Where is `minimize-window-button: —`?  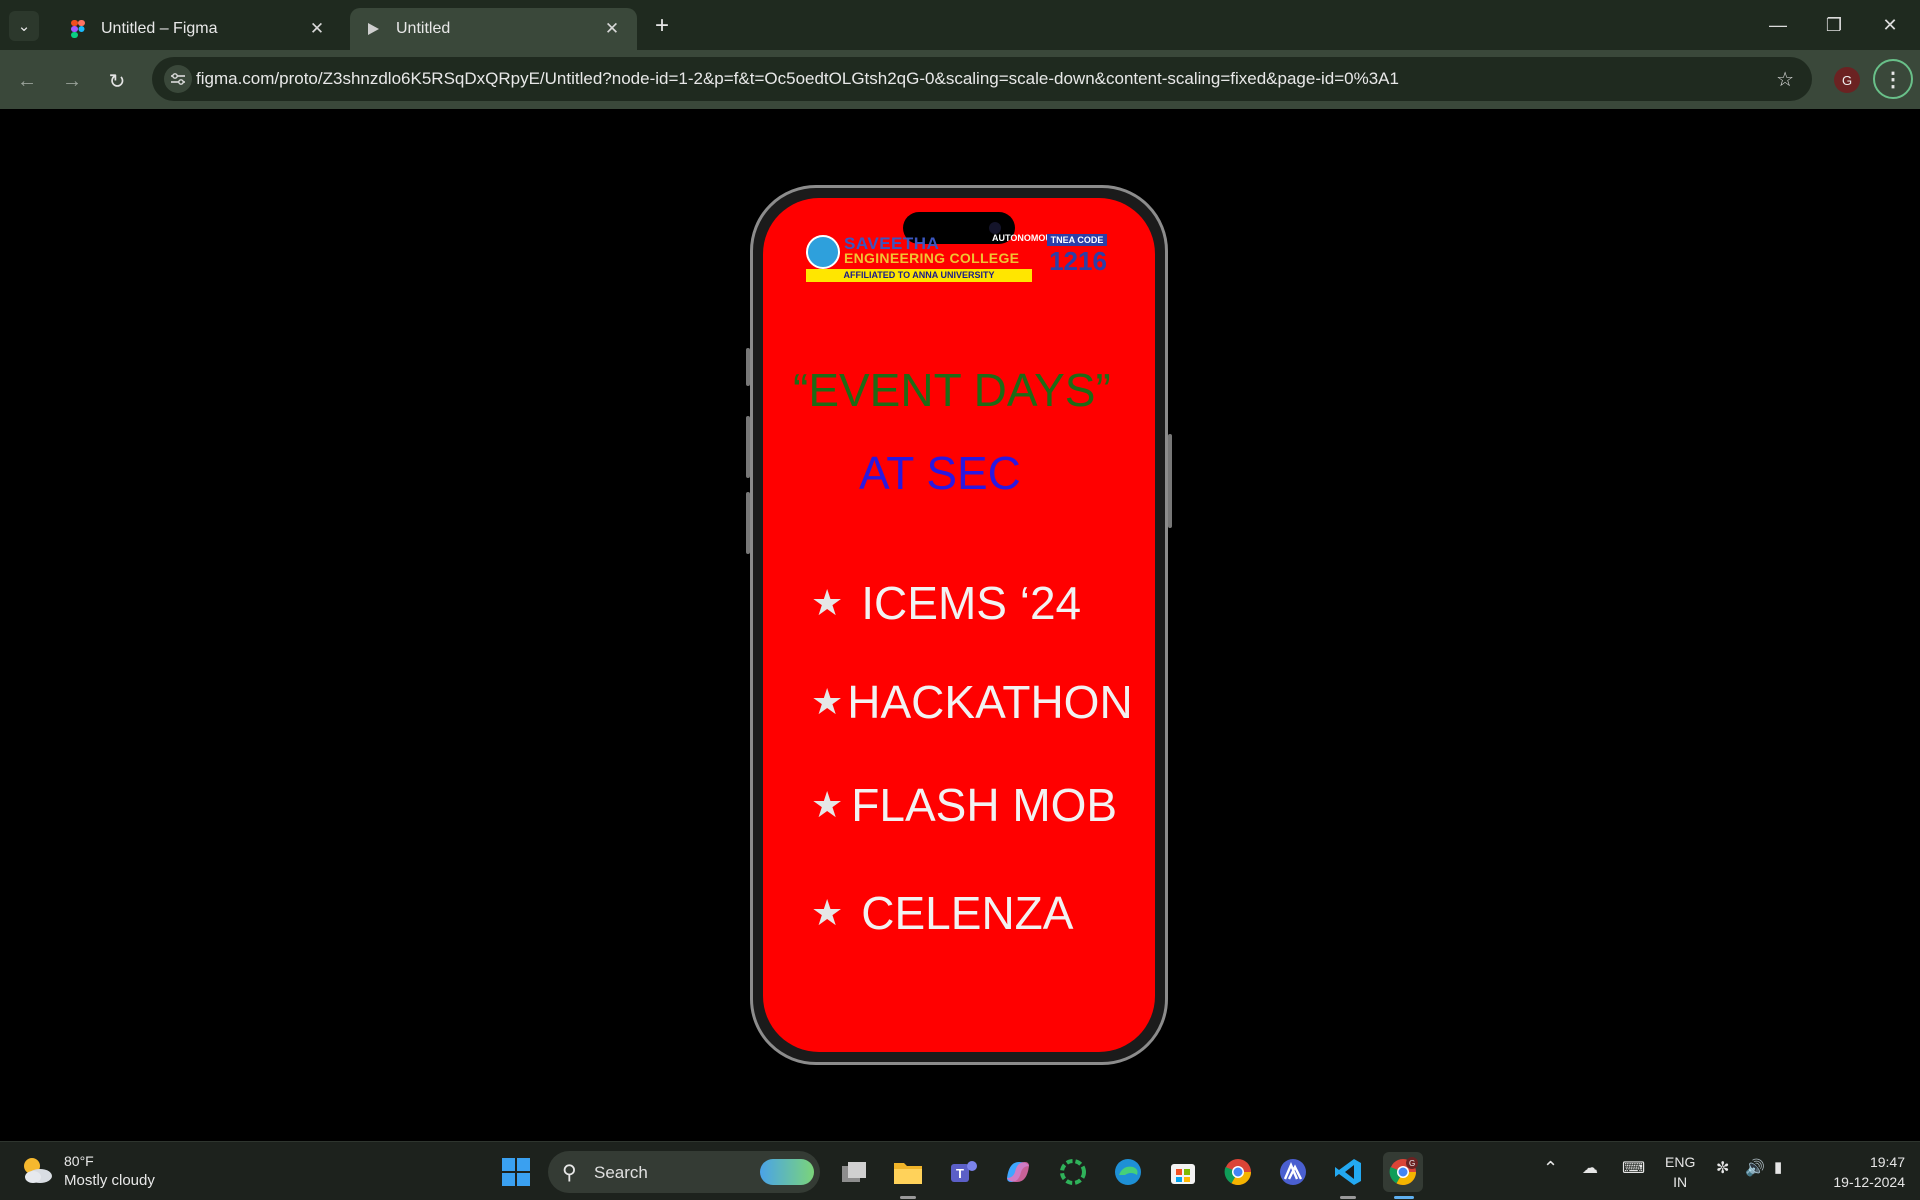
minimize-window-button: — is located at coordinates (1778, 25).